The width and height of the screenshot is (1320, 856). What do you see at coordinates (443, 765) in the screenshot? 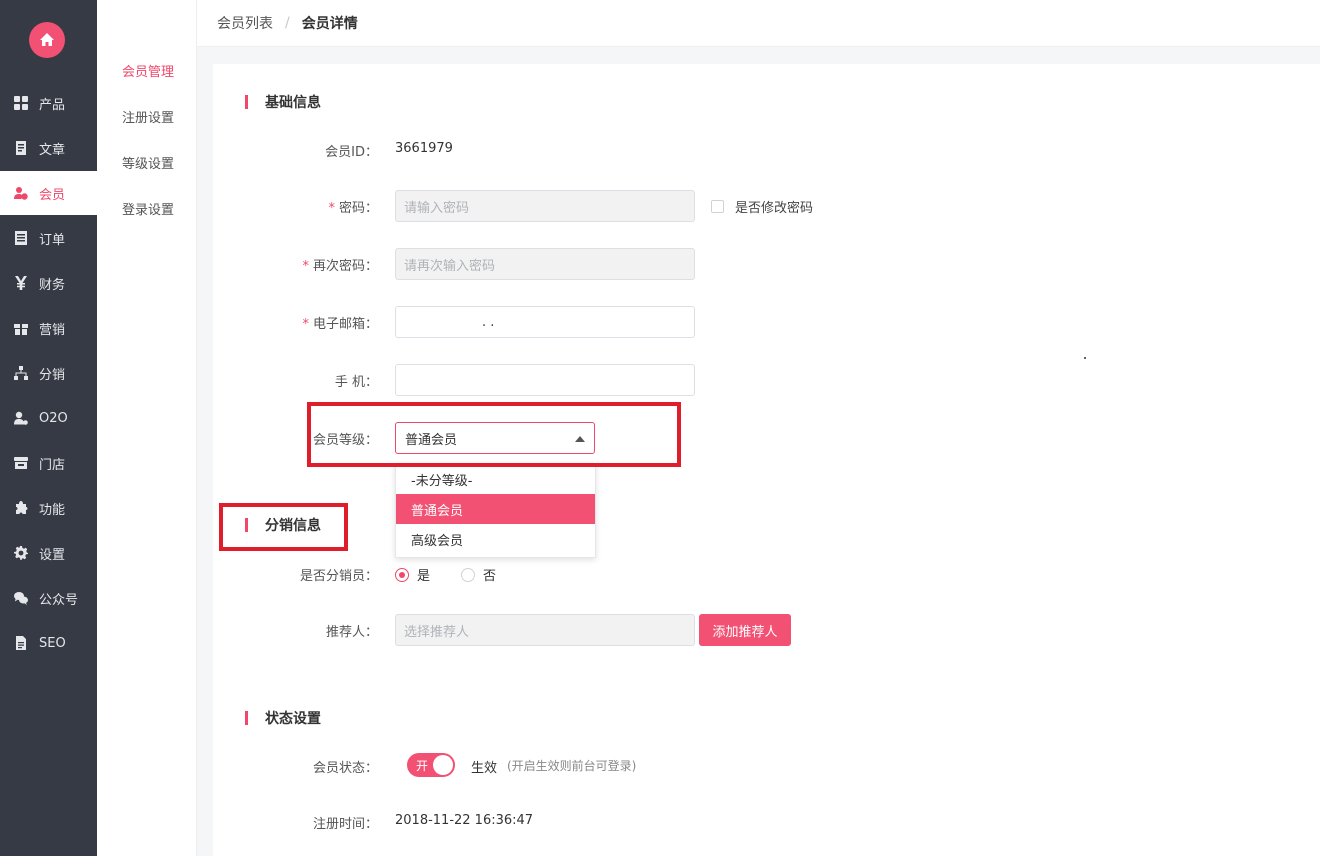
I see `switch-knob` at bounding box center [443, 765].